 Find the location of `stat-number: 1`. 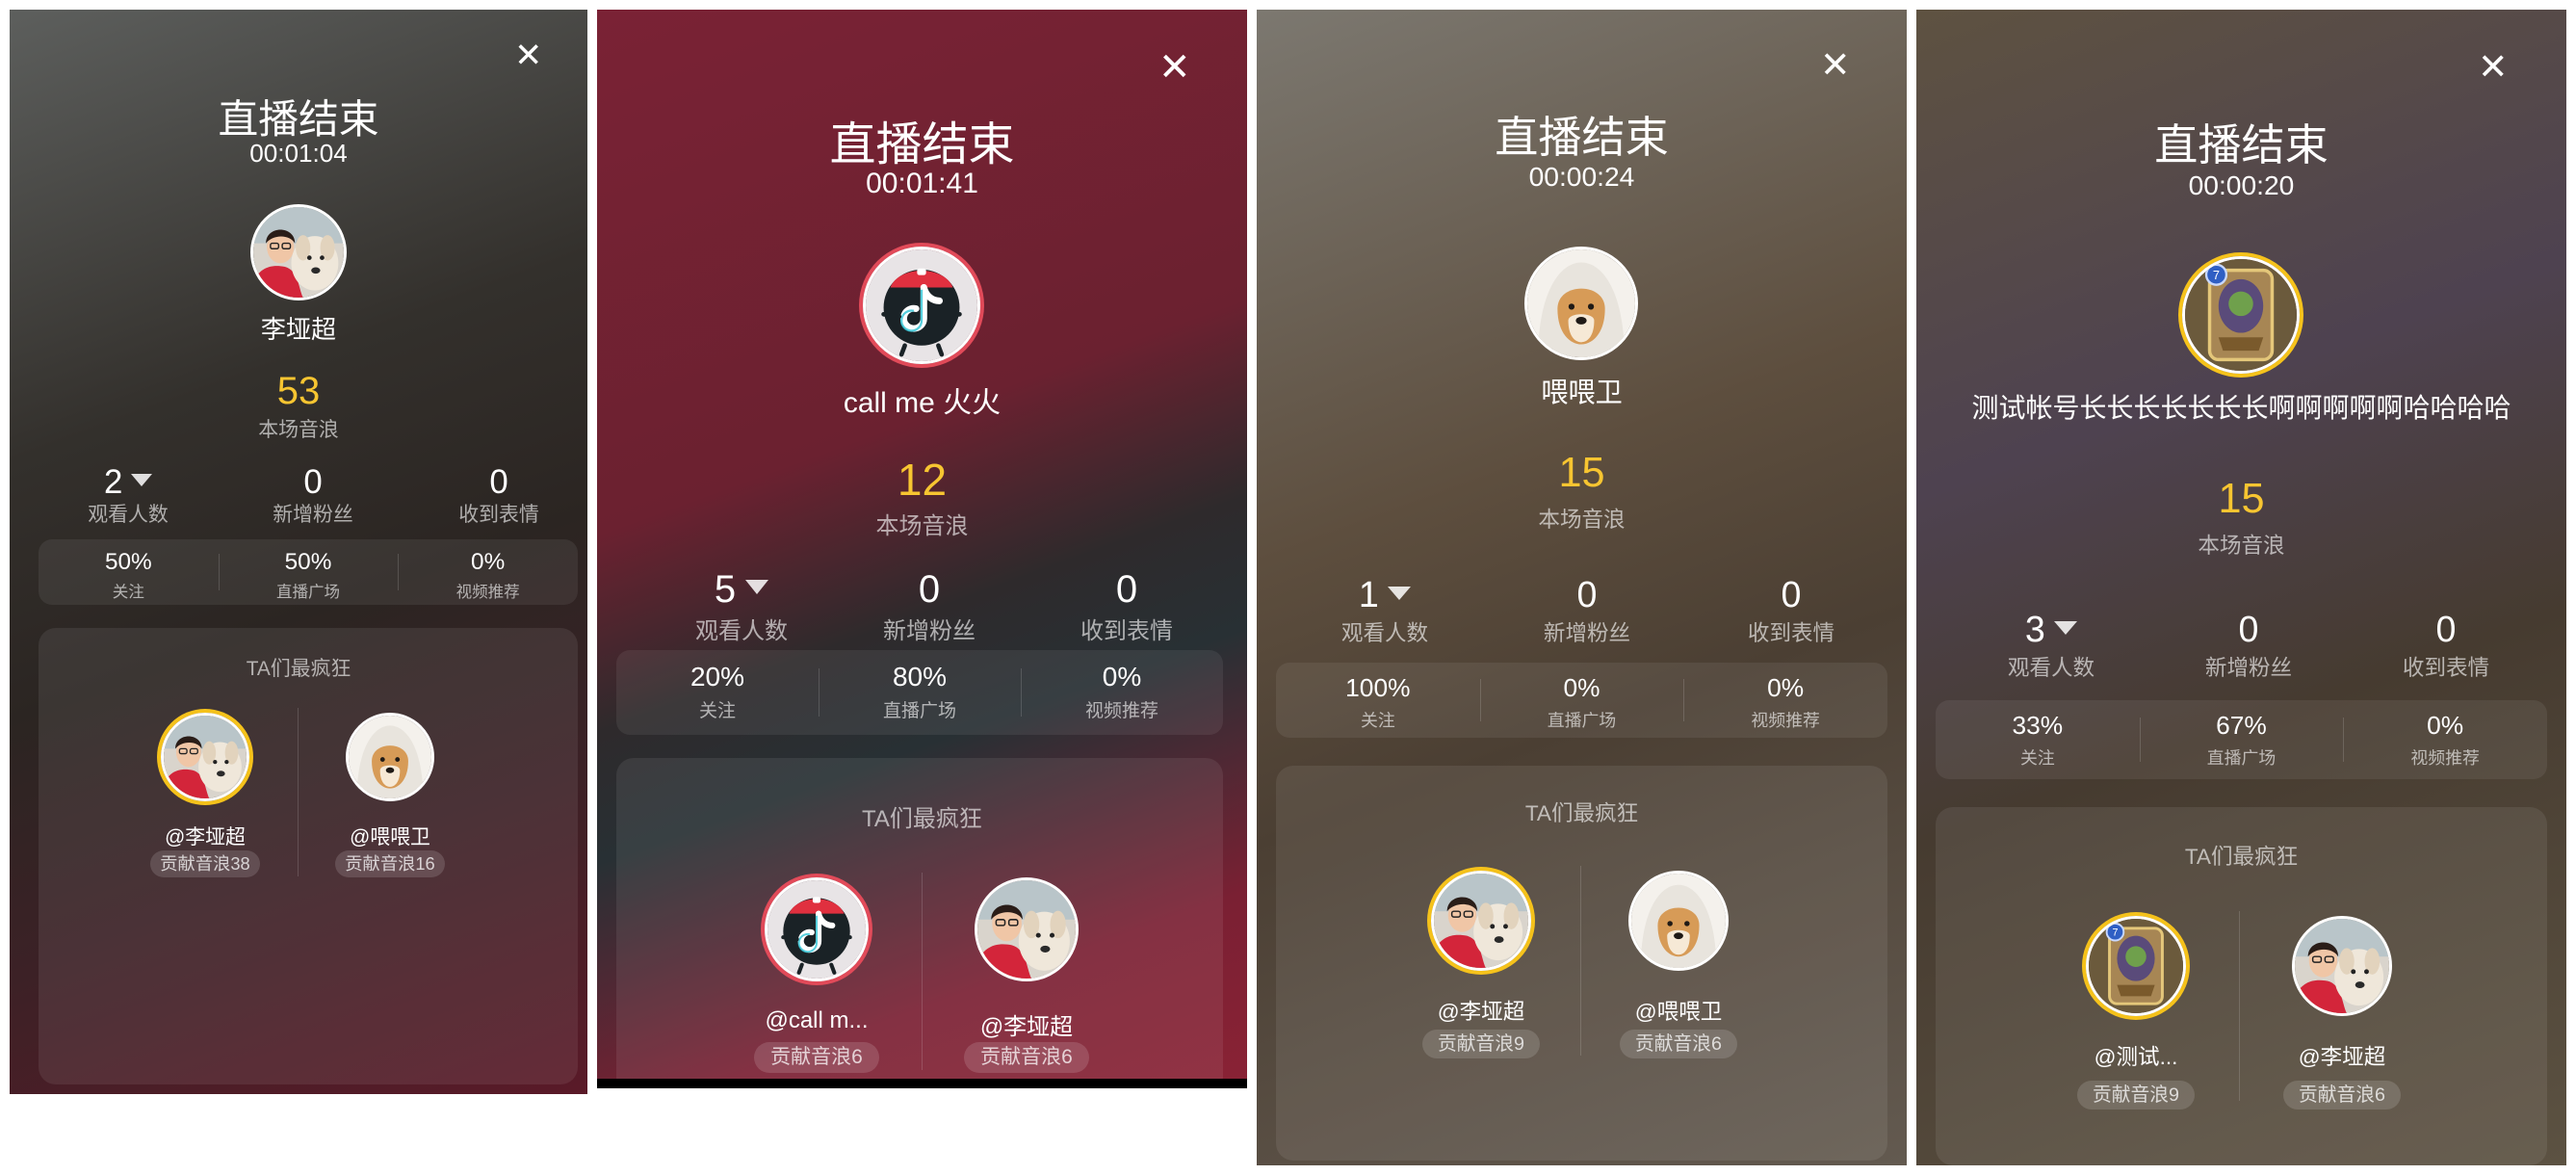

stat-number: 1 is located at coordinates (1368, 594).